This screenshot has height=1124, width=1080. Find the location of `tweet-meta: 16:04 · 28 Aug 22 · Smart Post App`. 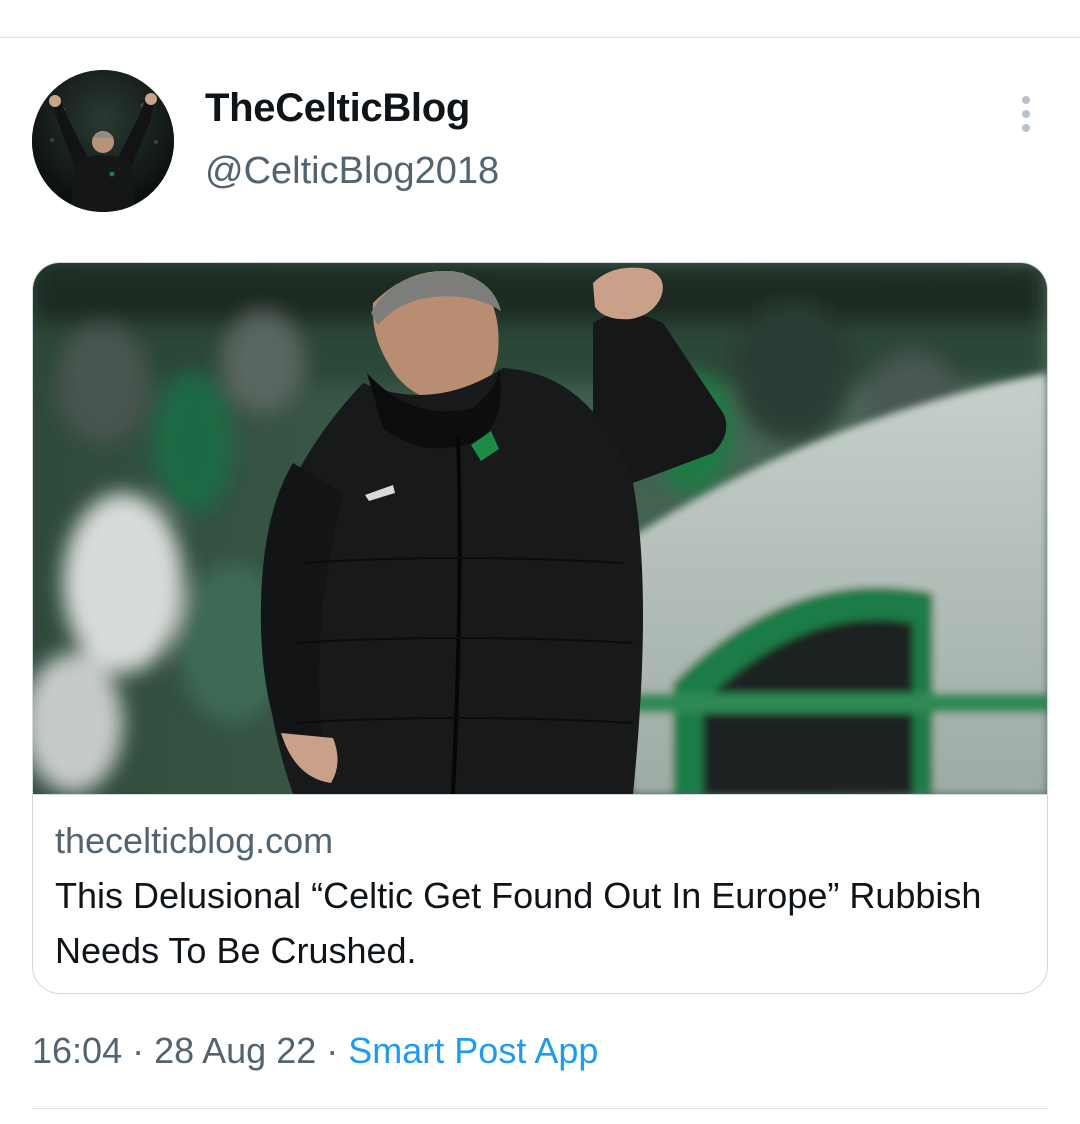

tweet-meta: 16:04 · 28 Aug 22 · Smart Post App is located at coordinates (315, 1051).